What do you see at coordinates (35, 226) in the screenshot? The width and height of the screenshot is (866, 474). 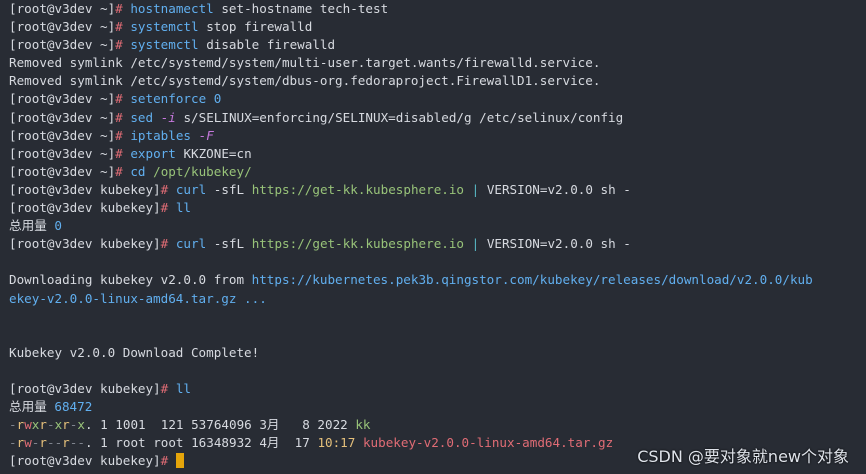 I see `output-line: 总用量 0` at bounding box center [35, 226].